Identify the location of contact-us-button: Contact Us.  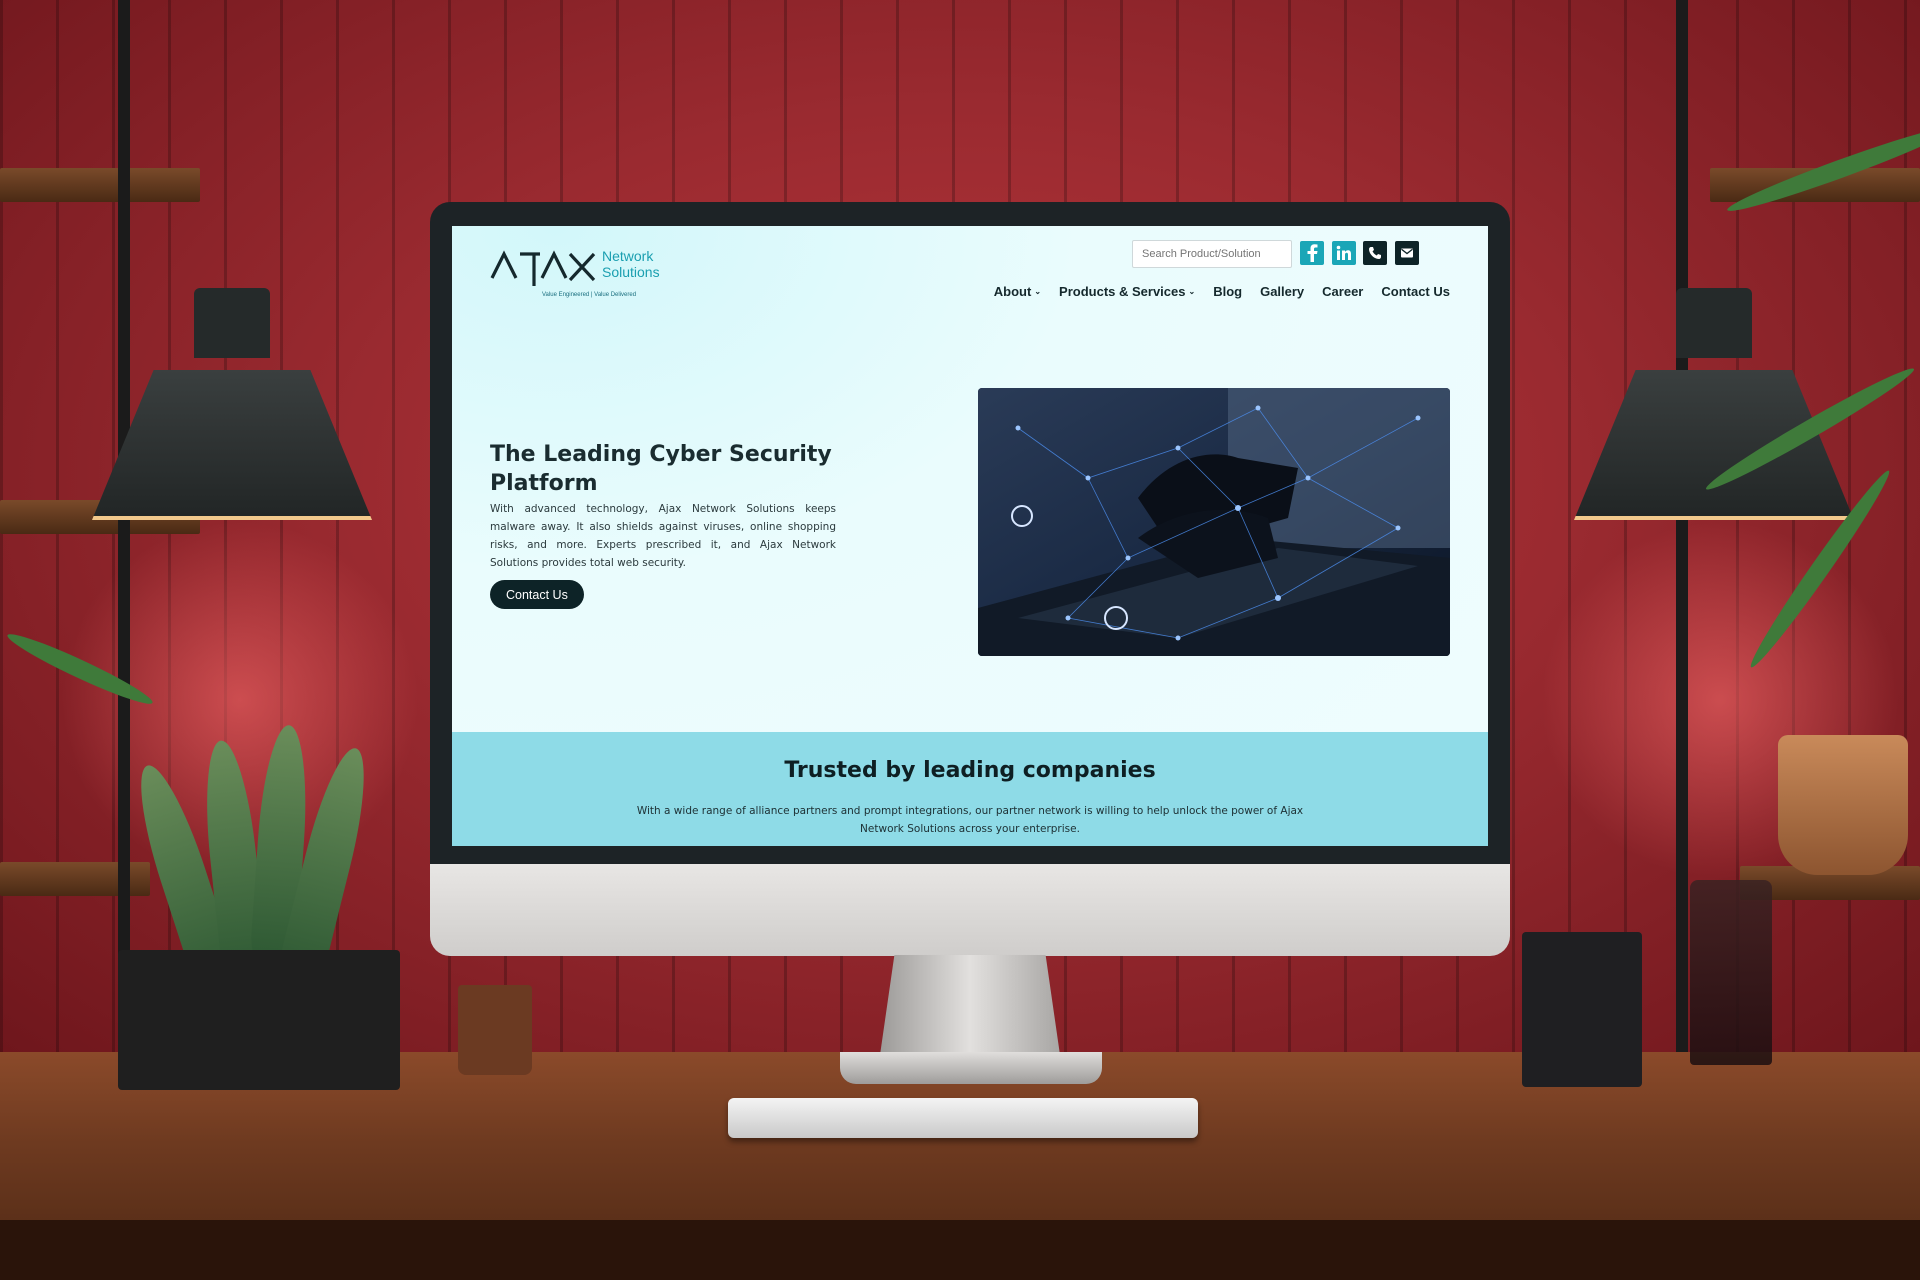
(537, 594).